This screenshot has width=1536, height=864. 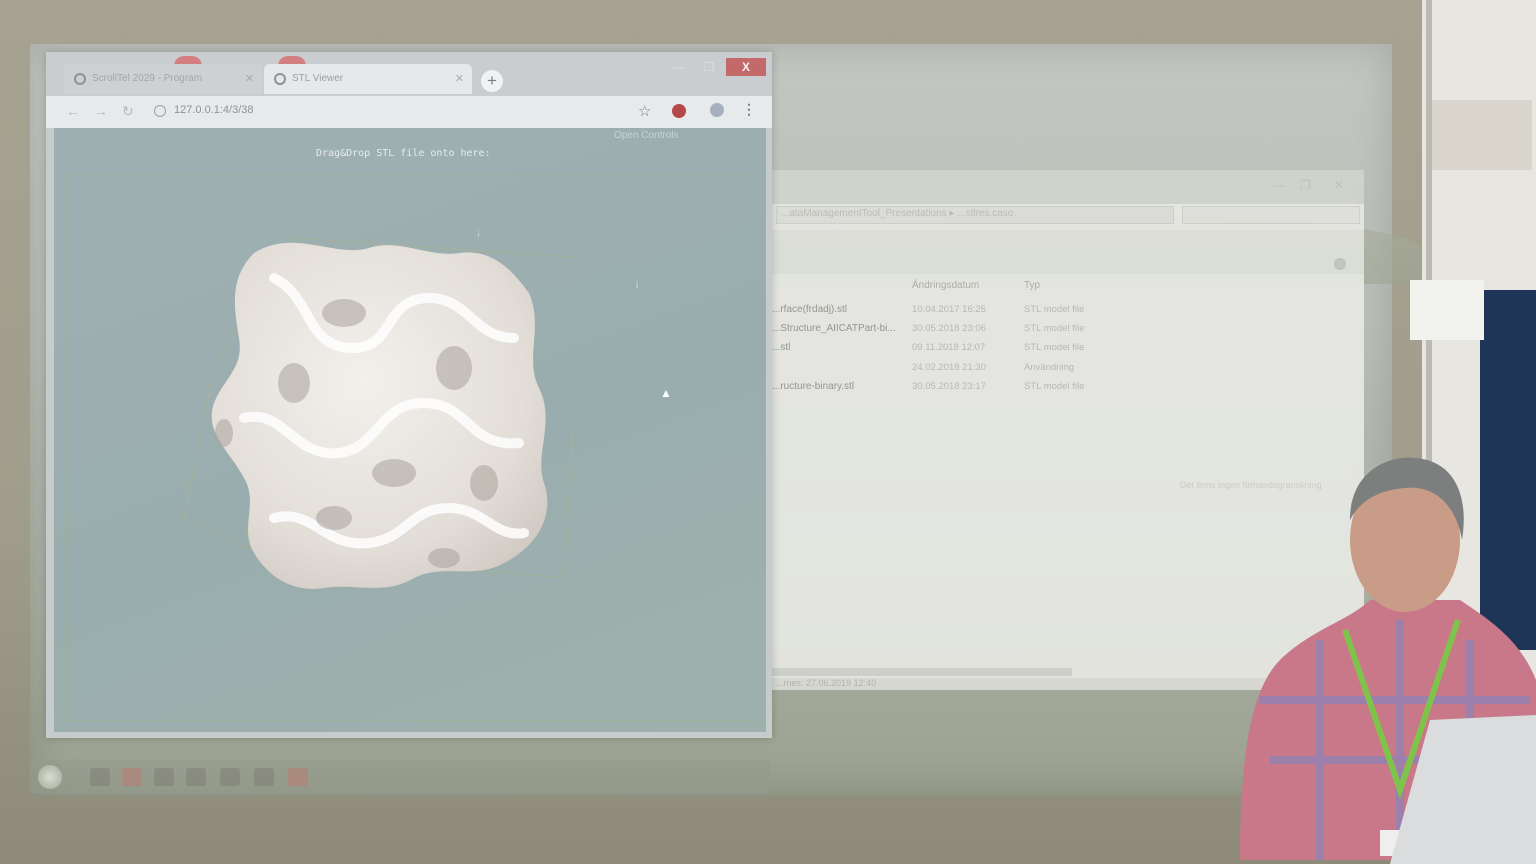 I want to click on horizontal-scrollbar, so click(x=922, y=672).